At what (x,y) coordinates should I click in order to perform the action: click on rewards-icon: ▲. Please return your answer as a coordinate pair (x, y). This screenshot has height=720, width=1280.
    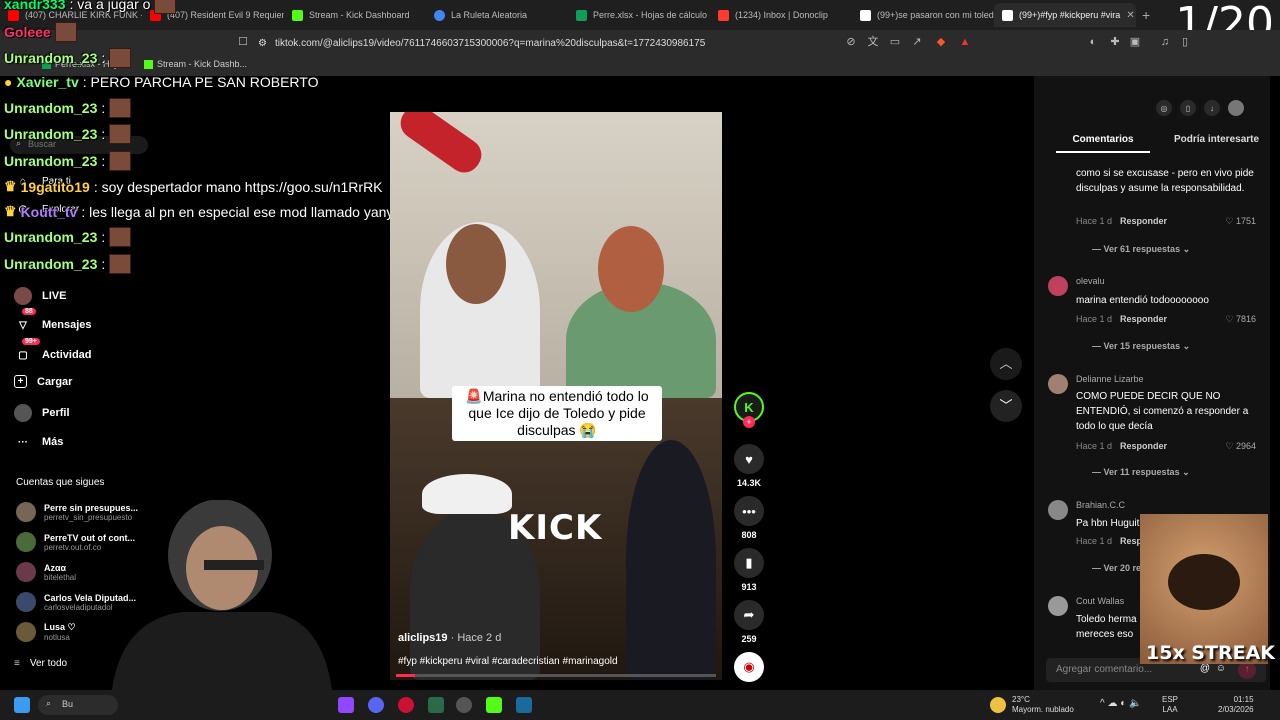
    Looking at the image, I should click on (965, 42).